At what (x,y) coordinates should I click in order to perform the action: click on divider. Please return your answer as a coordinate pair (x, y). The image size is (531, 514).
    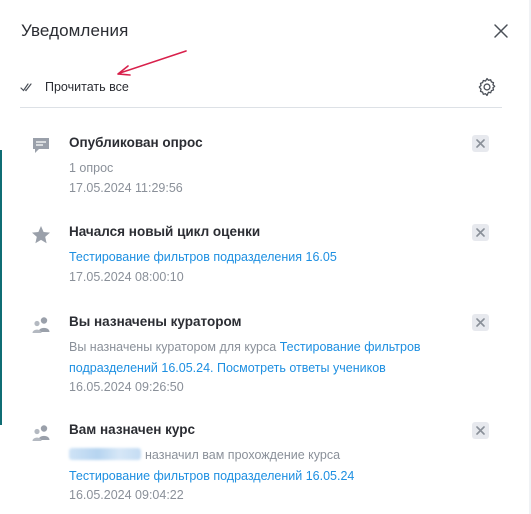
    Looking at the image, I should click on (261, 107).